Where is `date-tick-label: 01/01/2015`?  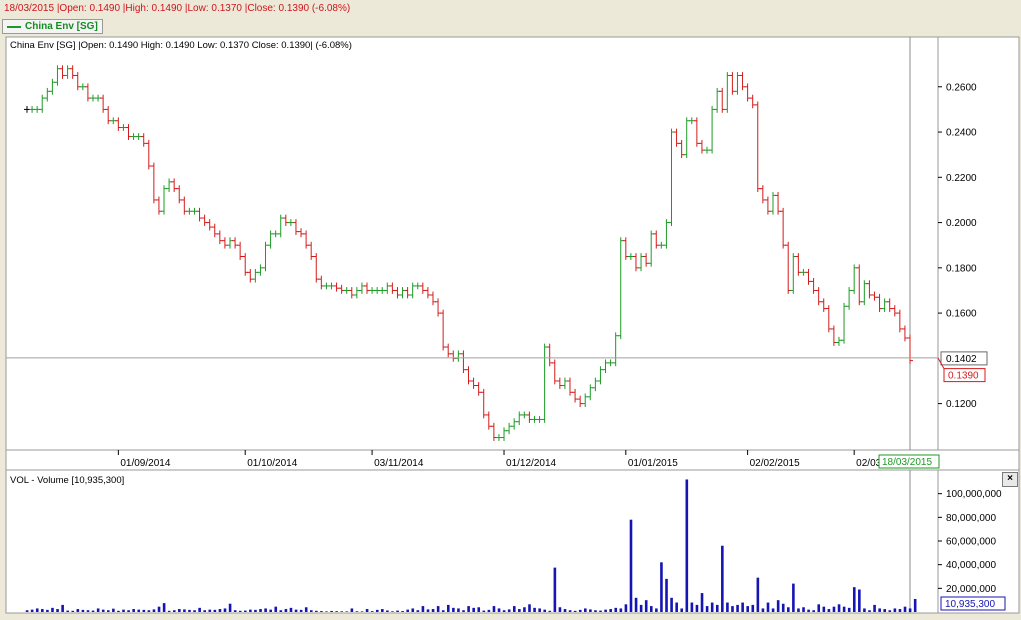 date-tick-label: 01/01/2015 is located at coordinates (653, 463).